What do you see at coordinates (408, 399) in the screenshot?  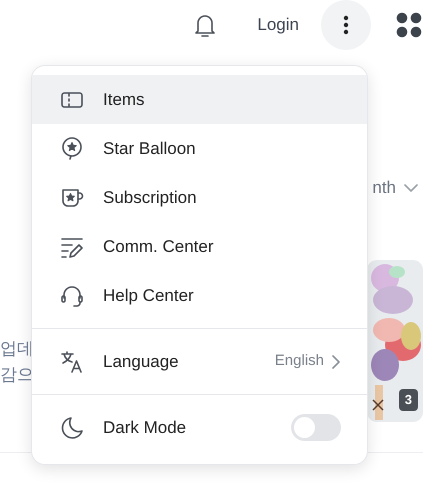 I see `image-count-badge: 3` at bounding box center [408, 399].